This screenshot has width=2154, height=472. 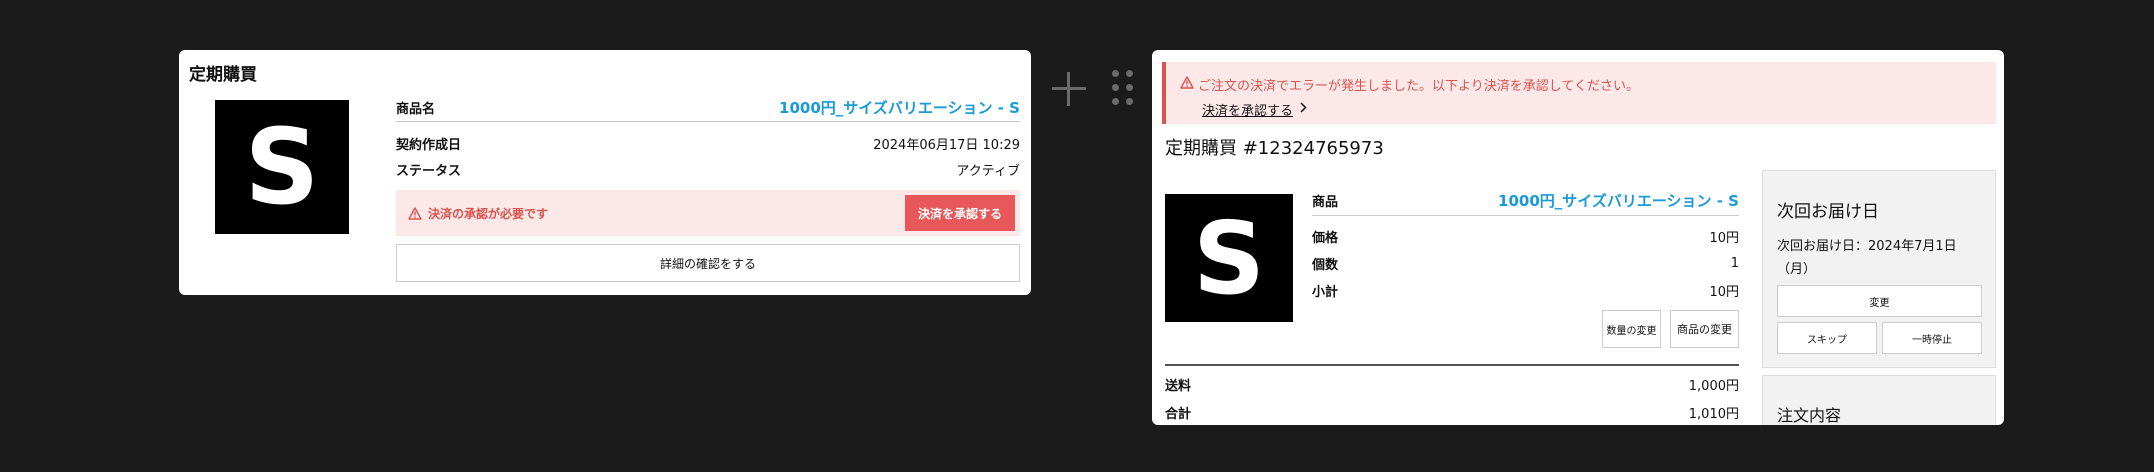 I want to click on product-row: 商品 1000円_サイズバリエーション - S, so click(x=1525, y=201).